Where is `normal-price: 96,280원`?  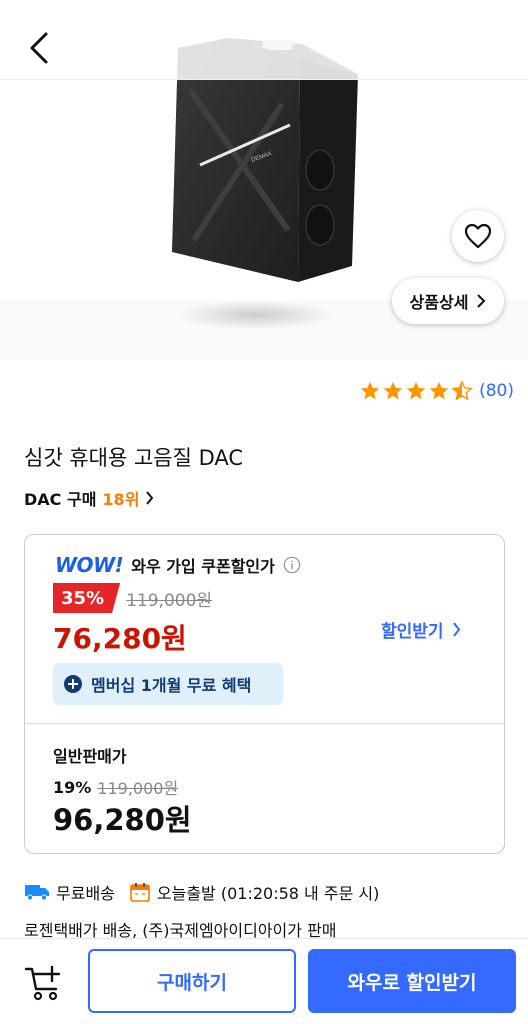
normal-price: 96,280원 is located at coordinates (122, 820).